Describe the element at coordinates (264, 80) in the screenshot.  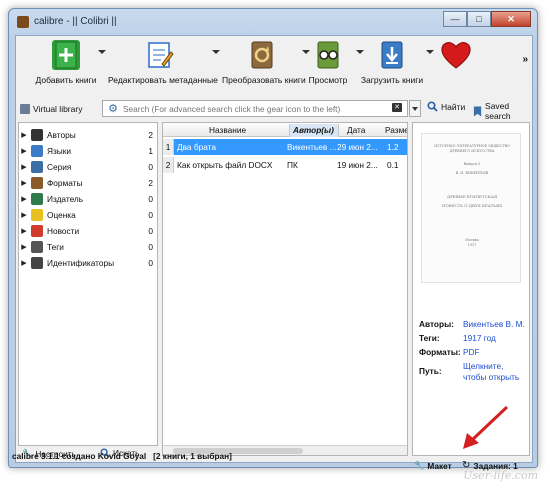
I see `convert-books-label: Преобразовать книги` at that location.